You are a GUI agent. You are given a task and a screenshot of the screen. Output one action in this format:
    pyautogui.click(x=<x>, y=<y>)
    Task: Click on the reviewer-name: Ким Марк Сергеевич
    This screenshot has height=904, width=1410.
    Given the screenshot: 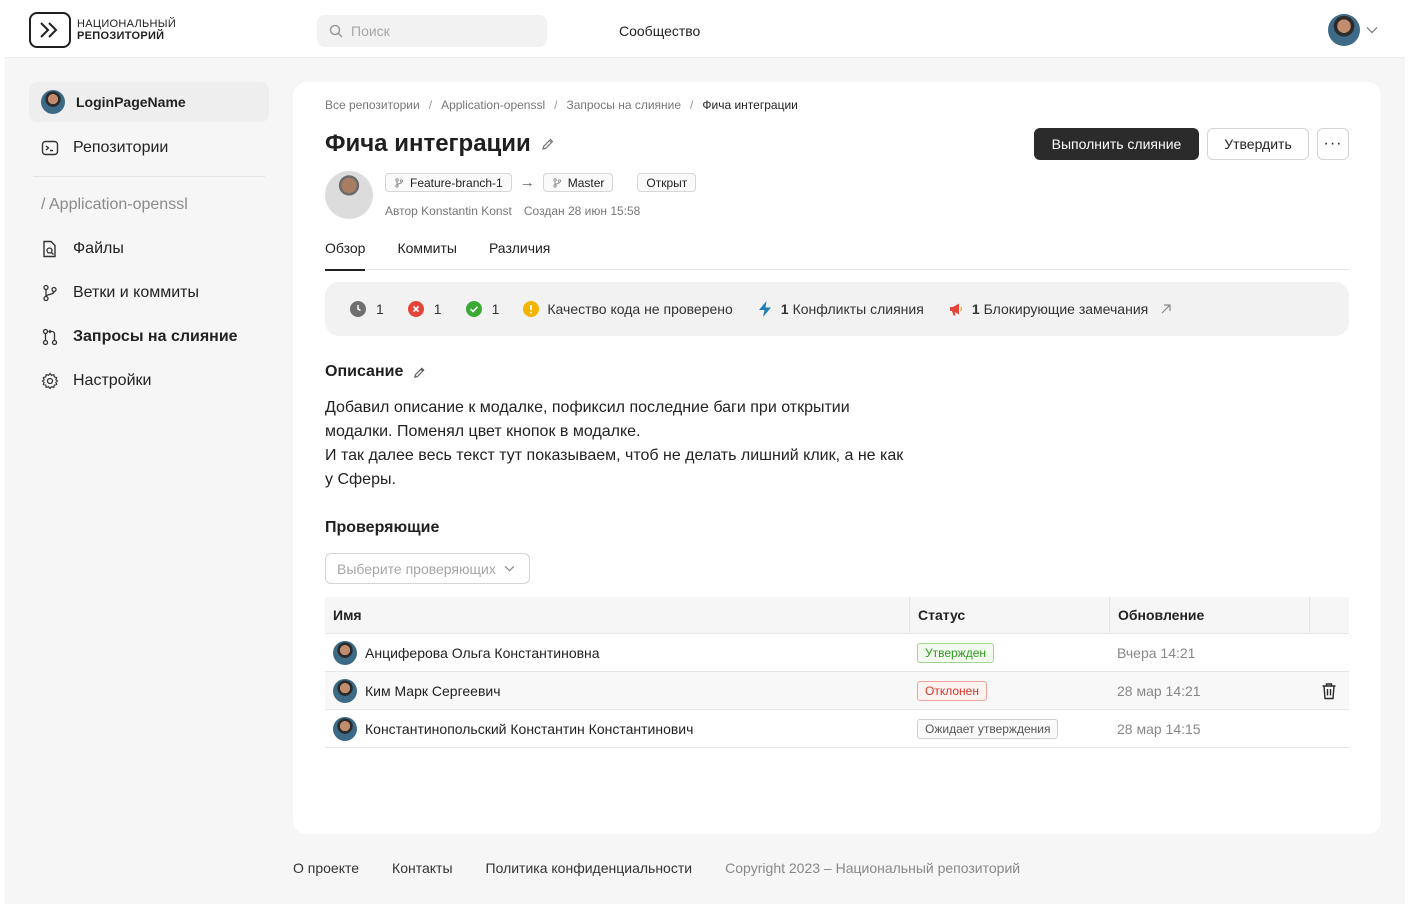 What is the action you would take?
    pyautogui.click(x=433, y=690)
    